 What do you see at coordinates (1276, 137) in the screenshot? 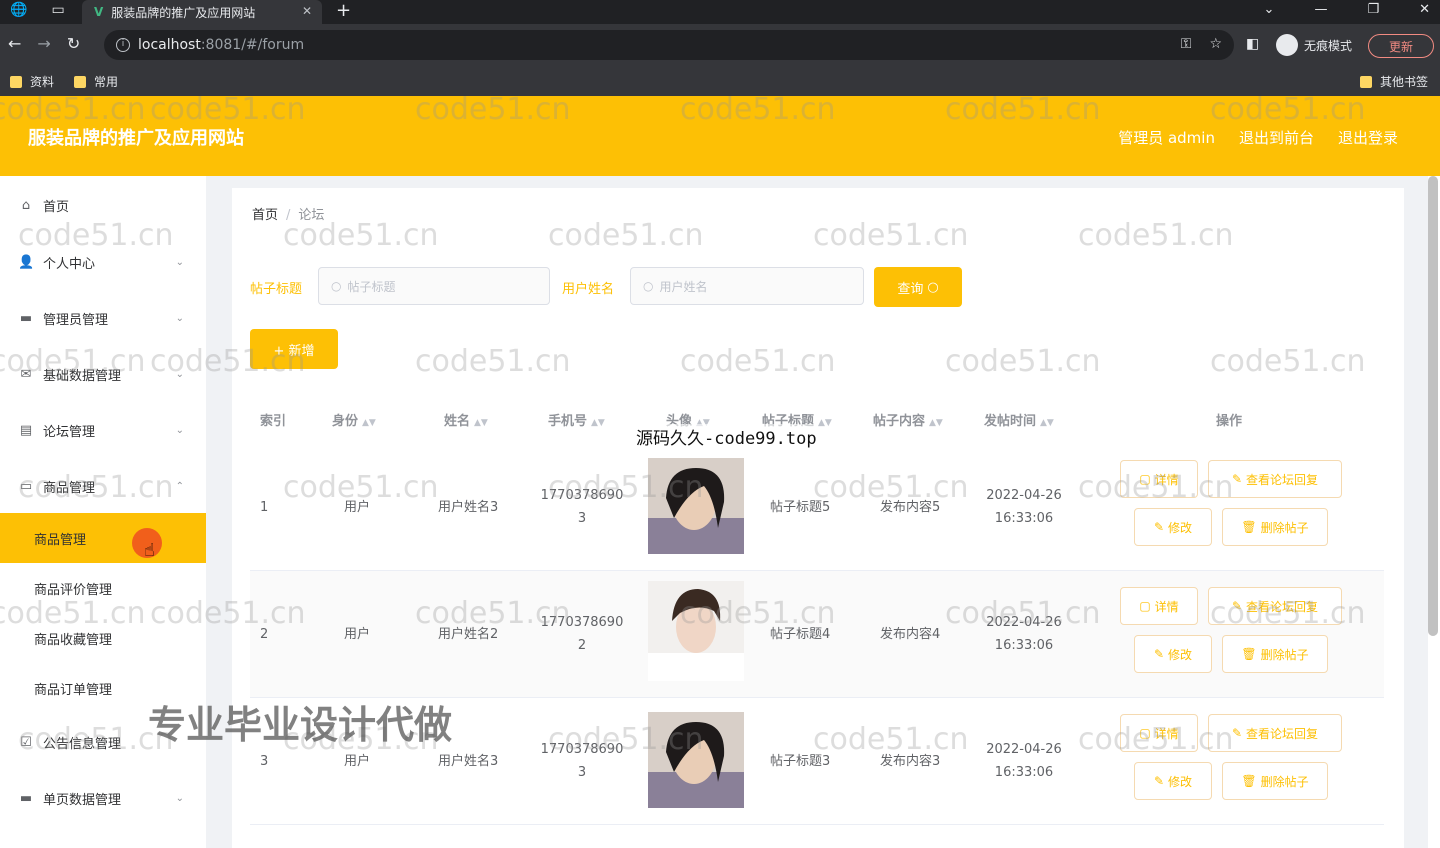
I see `back-to-front-link: 退出到前台` at bounding box center [1276, 137].